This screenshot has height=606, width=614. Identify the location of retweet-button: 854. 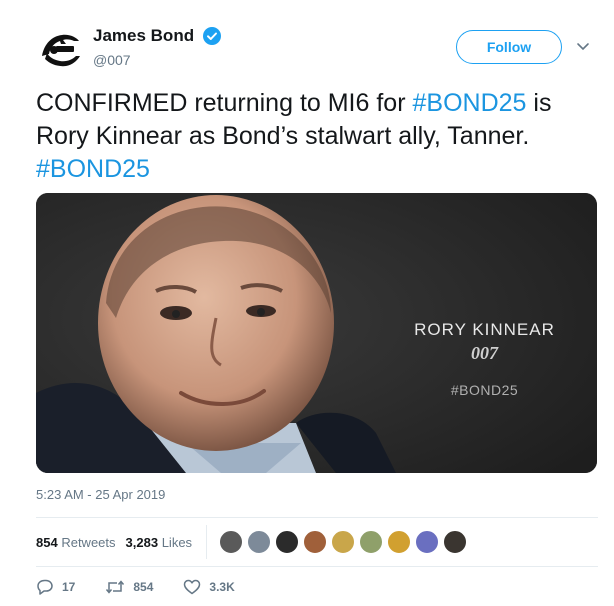
(129, 587).